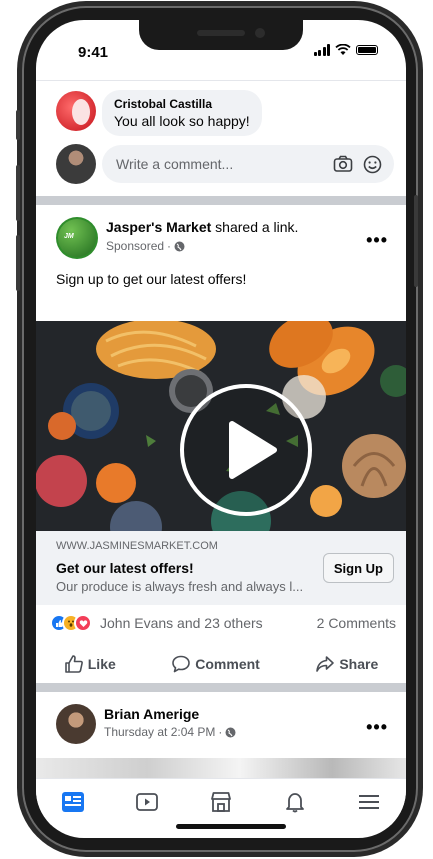 This screenshot has height=859, width=433. Describe the element at coordinates (221, 768) in the screenshot. I see `post-image-preview` at that location.